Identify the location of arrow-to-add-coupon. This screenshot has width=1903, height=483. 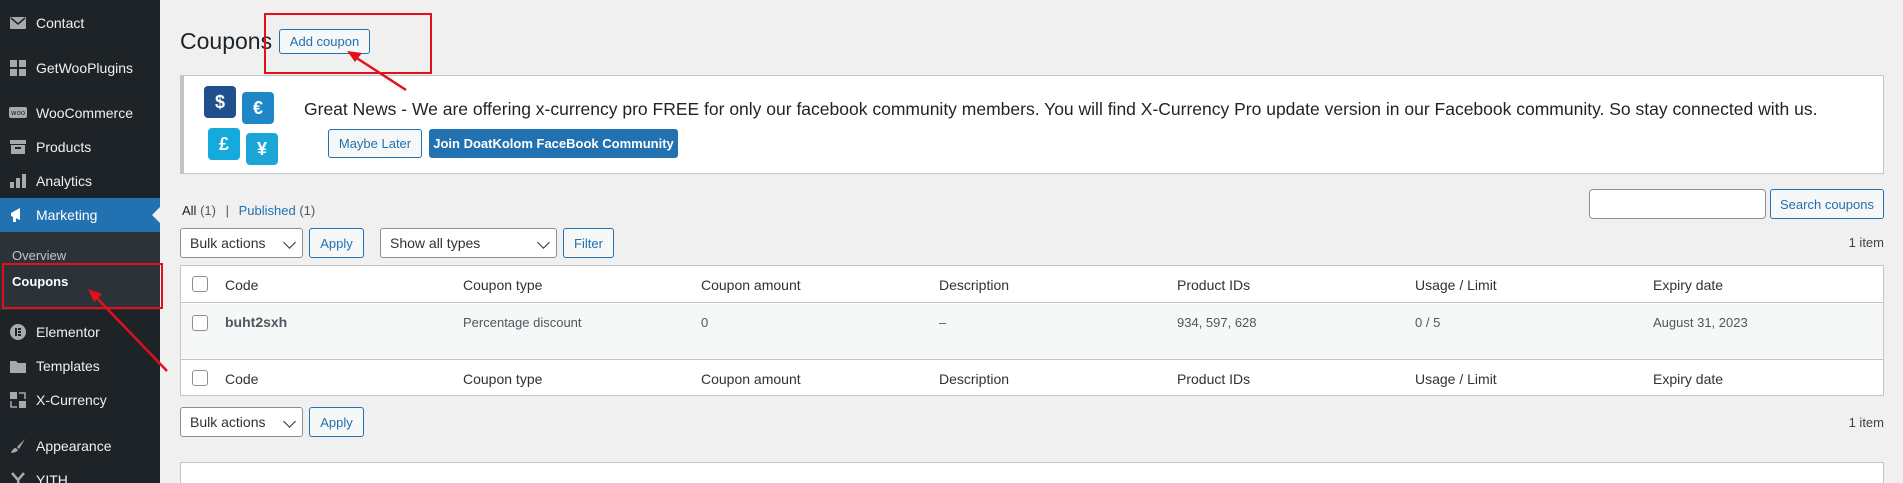
(379, 72).